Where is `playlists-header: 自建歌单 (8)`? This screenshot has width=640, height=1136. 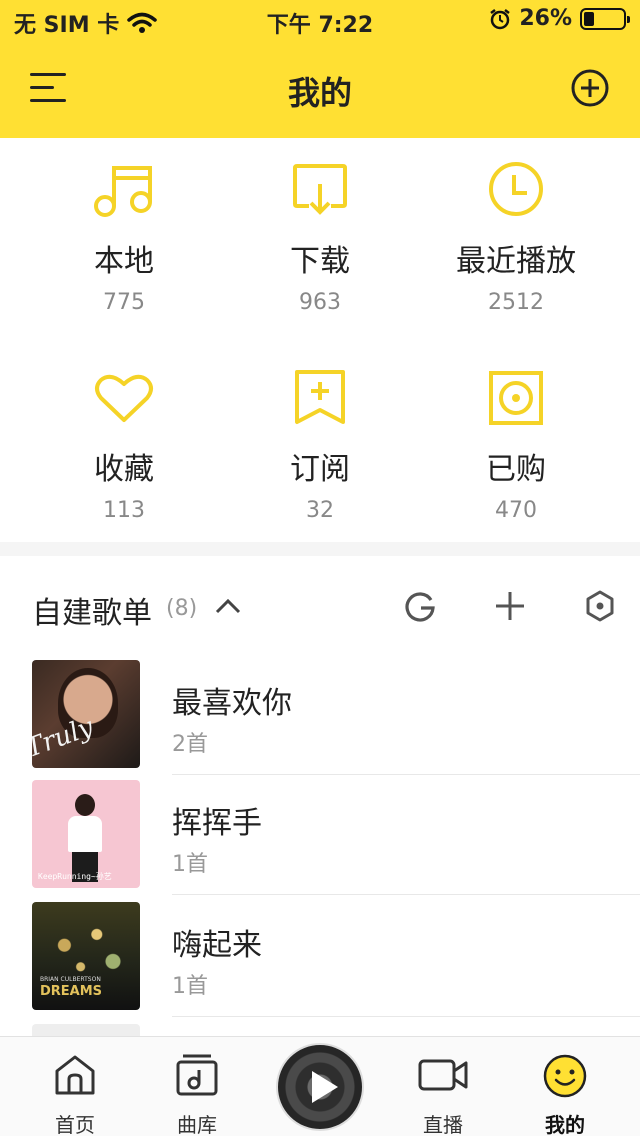 playlists-header: 自建歌单 (8) is located at coordinates (320, 606).